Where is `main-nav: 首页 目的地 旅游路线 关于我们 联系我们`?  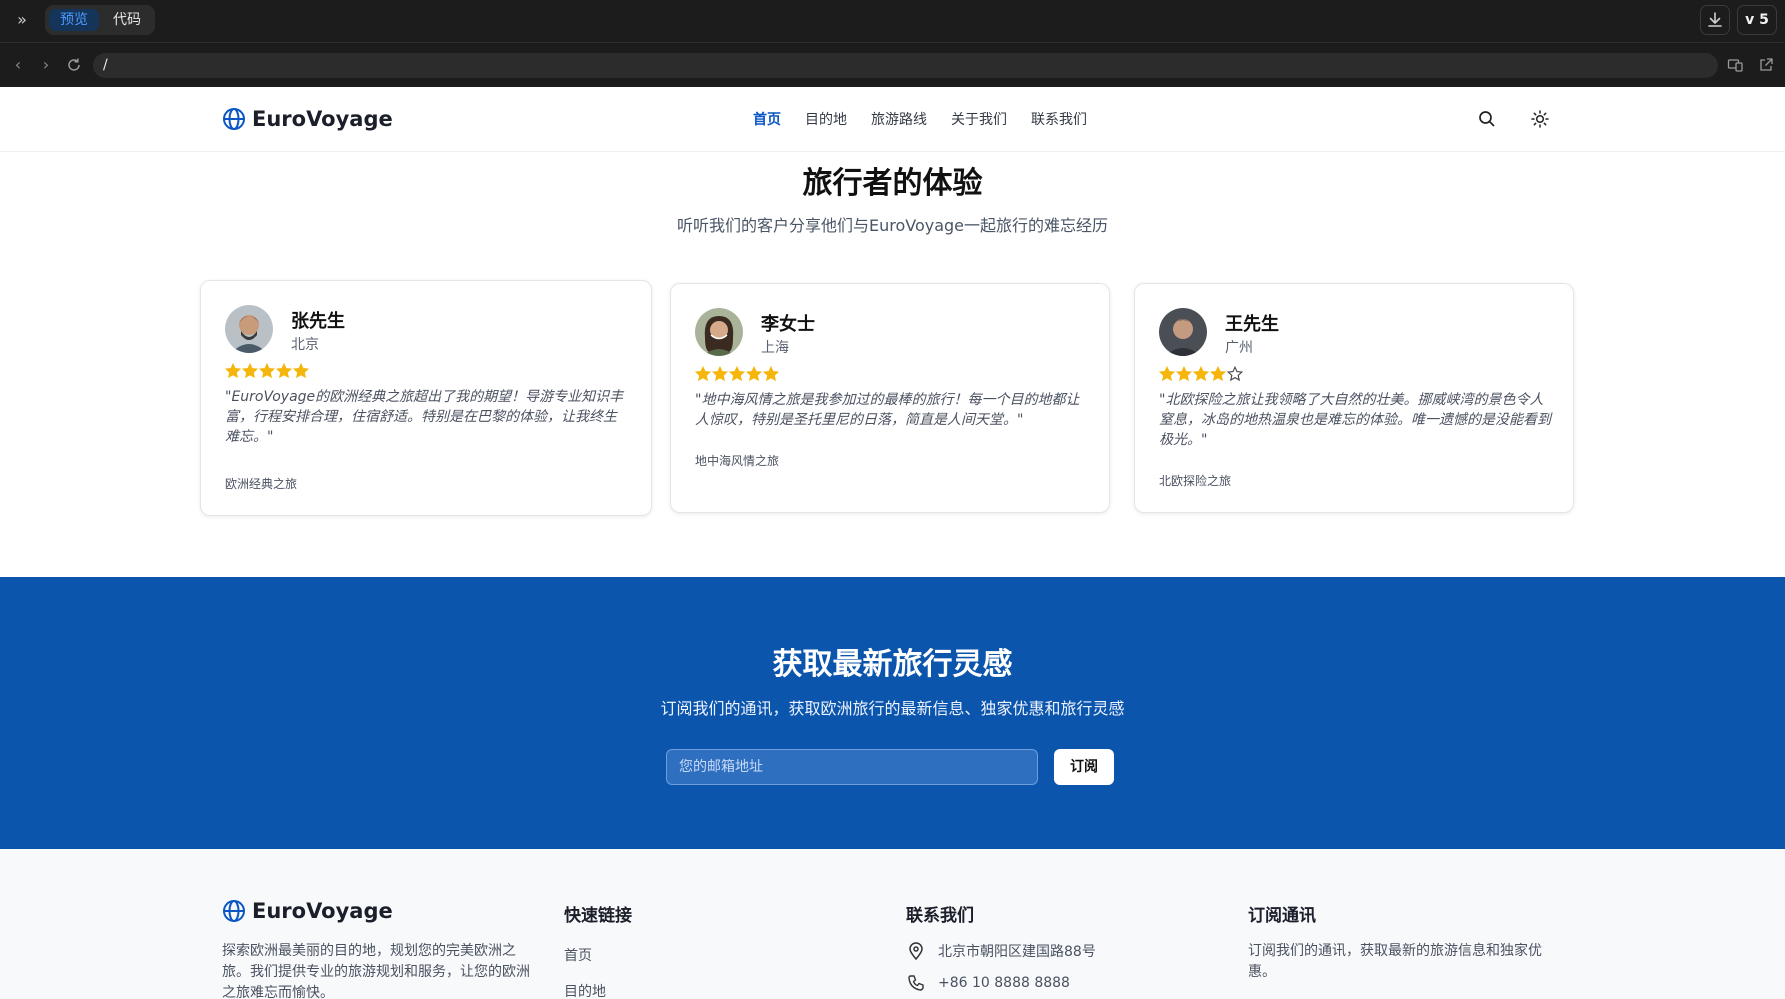 main-nav: 首页 目的地 旅游路线 关于我们 联系我们 is located at coordinates (920, 119).